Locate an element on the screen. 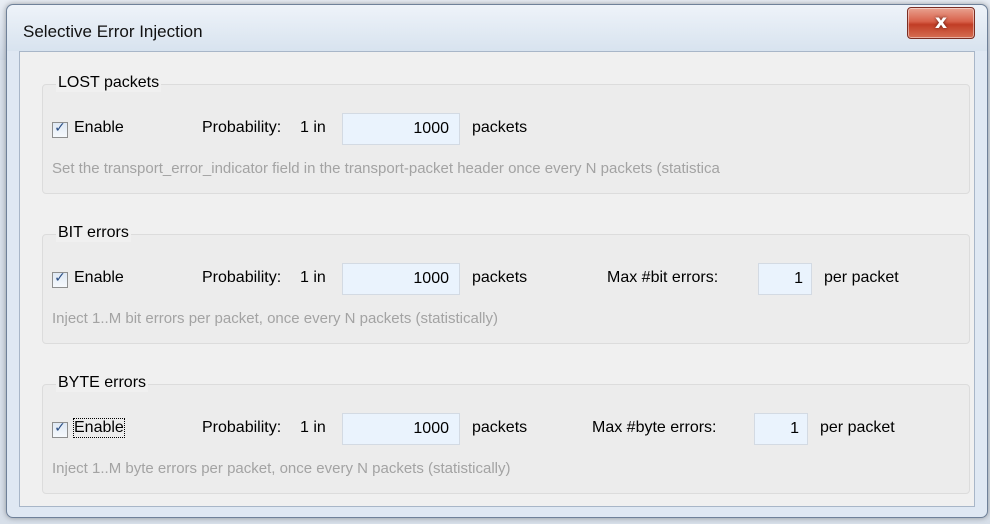  bit-enable-checkbox: ✓ is located at coordinates (60, 279).